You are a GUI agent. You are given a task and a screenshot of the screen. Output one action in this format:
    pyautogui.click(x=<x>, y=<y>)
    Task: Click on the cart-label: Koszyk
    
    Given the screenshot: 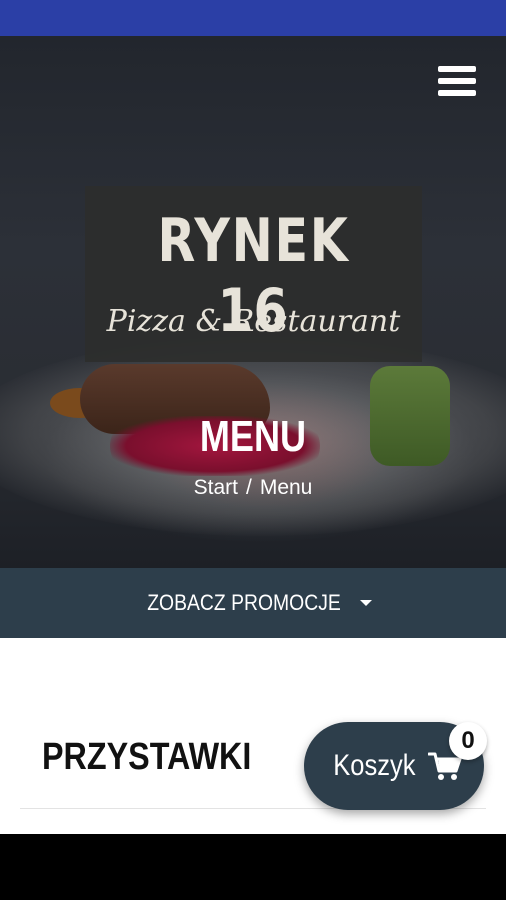 What is the action you would take?
    pyautogui.click(x=374, y=765)
    